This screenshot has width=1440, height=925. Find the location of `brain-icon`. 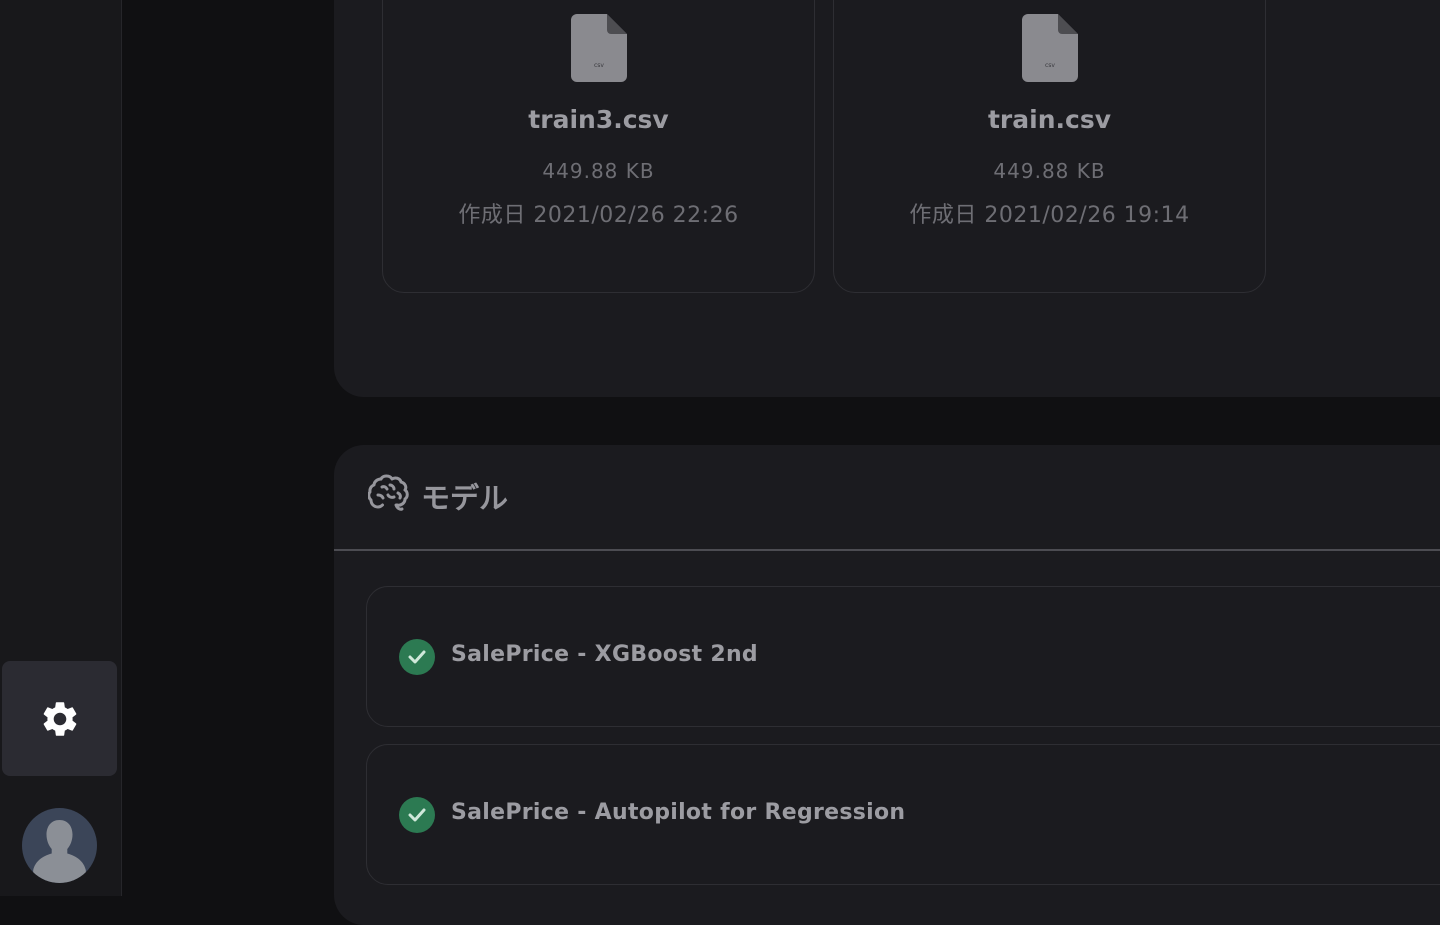

brain-icon is located at coordinates (388, 492).